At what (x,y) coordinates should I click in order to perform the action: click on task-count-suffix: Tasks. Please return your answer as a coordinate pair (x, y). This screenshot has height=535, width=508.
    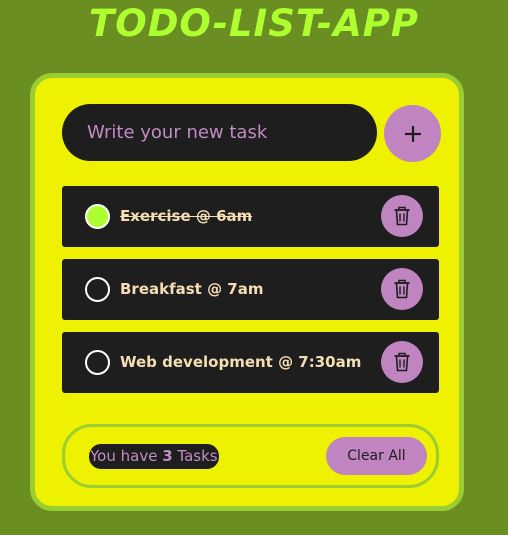
    Looking at the image, I should click on (195, 456).